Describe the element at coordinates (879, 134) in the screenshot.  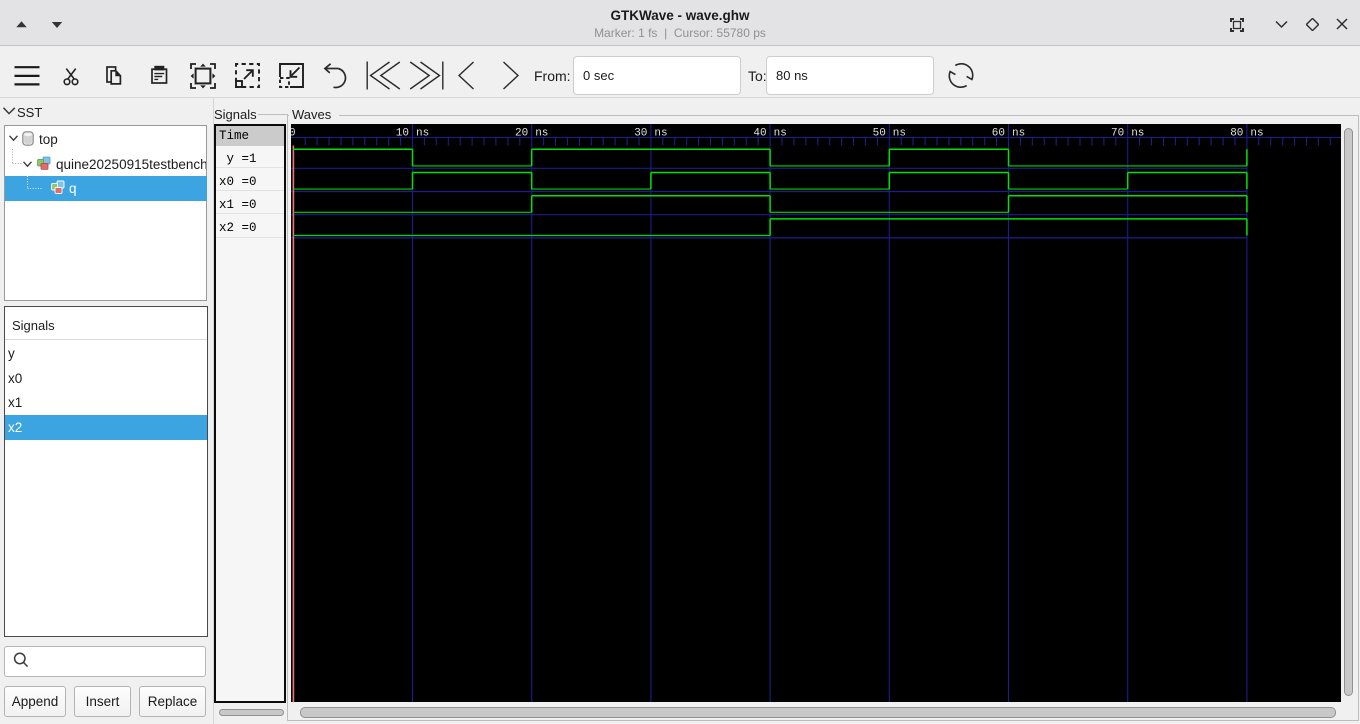
I see `svg-text: 50` at that location.